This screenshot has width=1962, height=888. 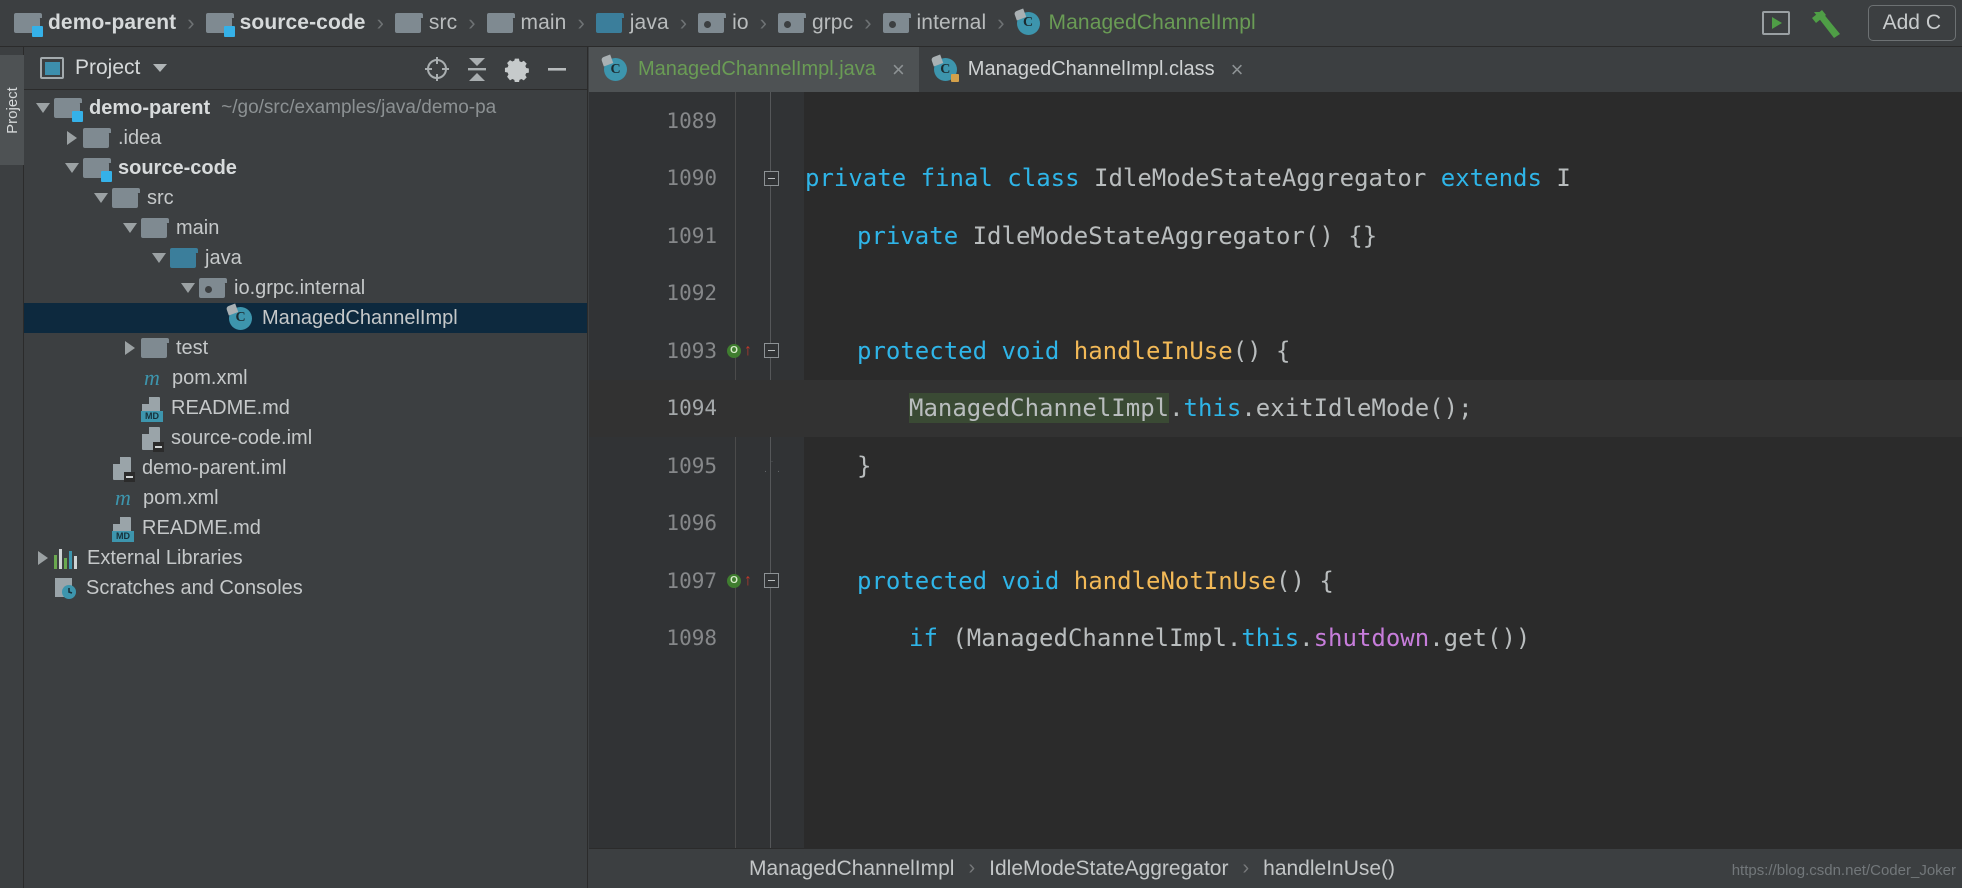 What do you see at coordinates (1108, 869) in the screenshot?
I see `editor-breadcrumb-item: IdleModeStateAggregator` at bounding box center [1108, 869].